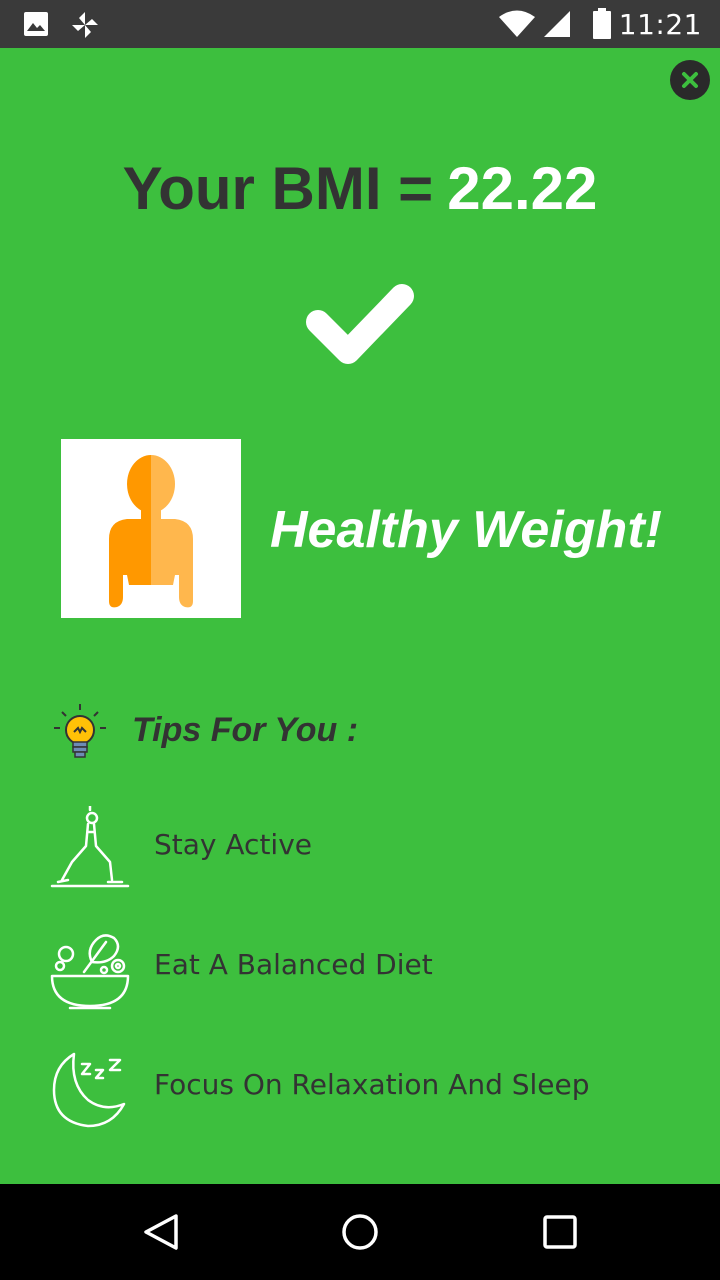  I want to click on image-icon, so click(36, 24).